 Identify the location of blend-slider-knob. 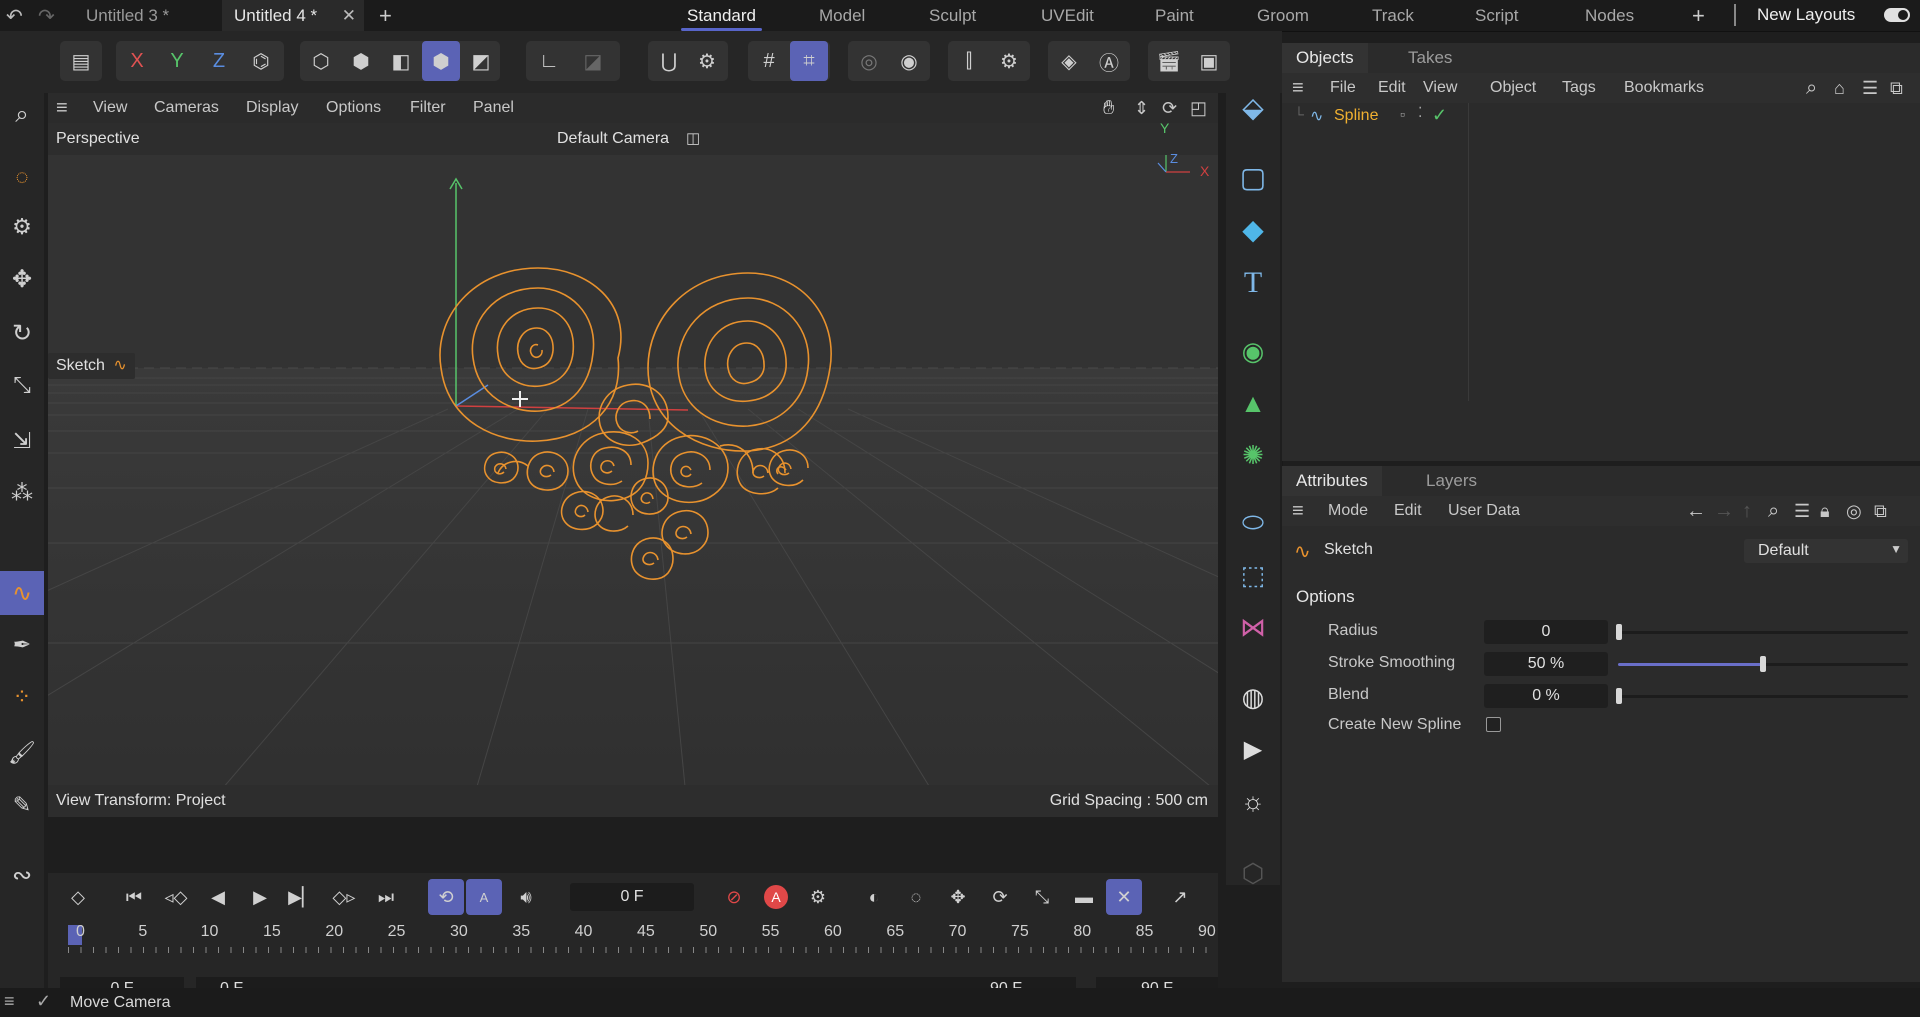
(1619, 696).